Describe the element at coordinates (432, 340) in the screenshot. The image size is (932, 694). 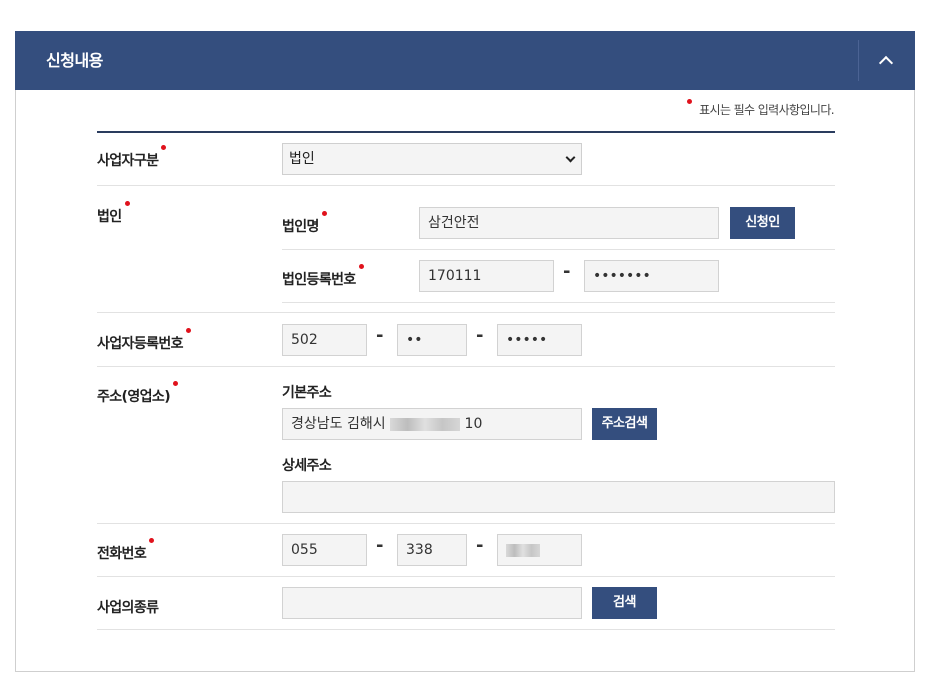
I see `business-reg-part2-input: ••` at that location.